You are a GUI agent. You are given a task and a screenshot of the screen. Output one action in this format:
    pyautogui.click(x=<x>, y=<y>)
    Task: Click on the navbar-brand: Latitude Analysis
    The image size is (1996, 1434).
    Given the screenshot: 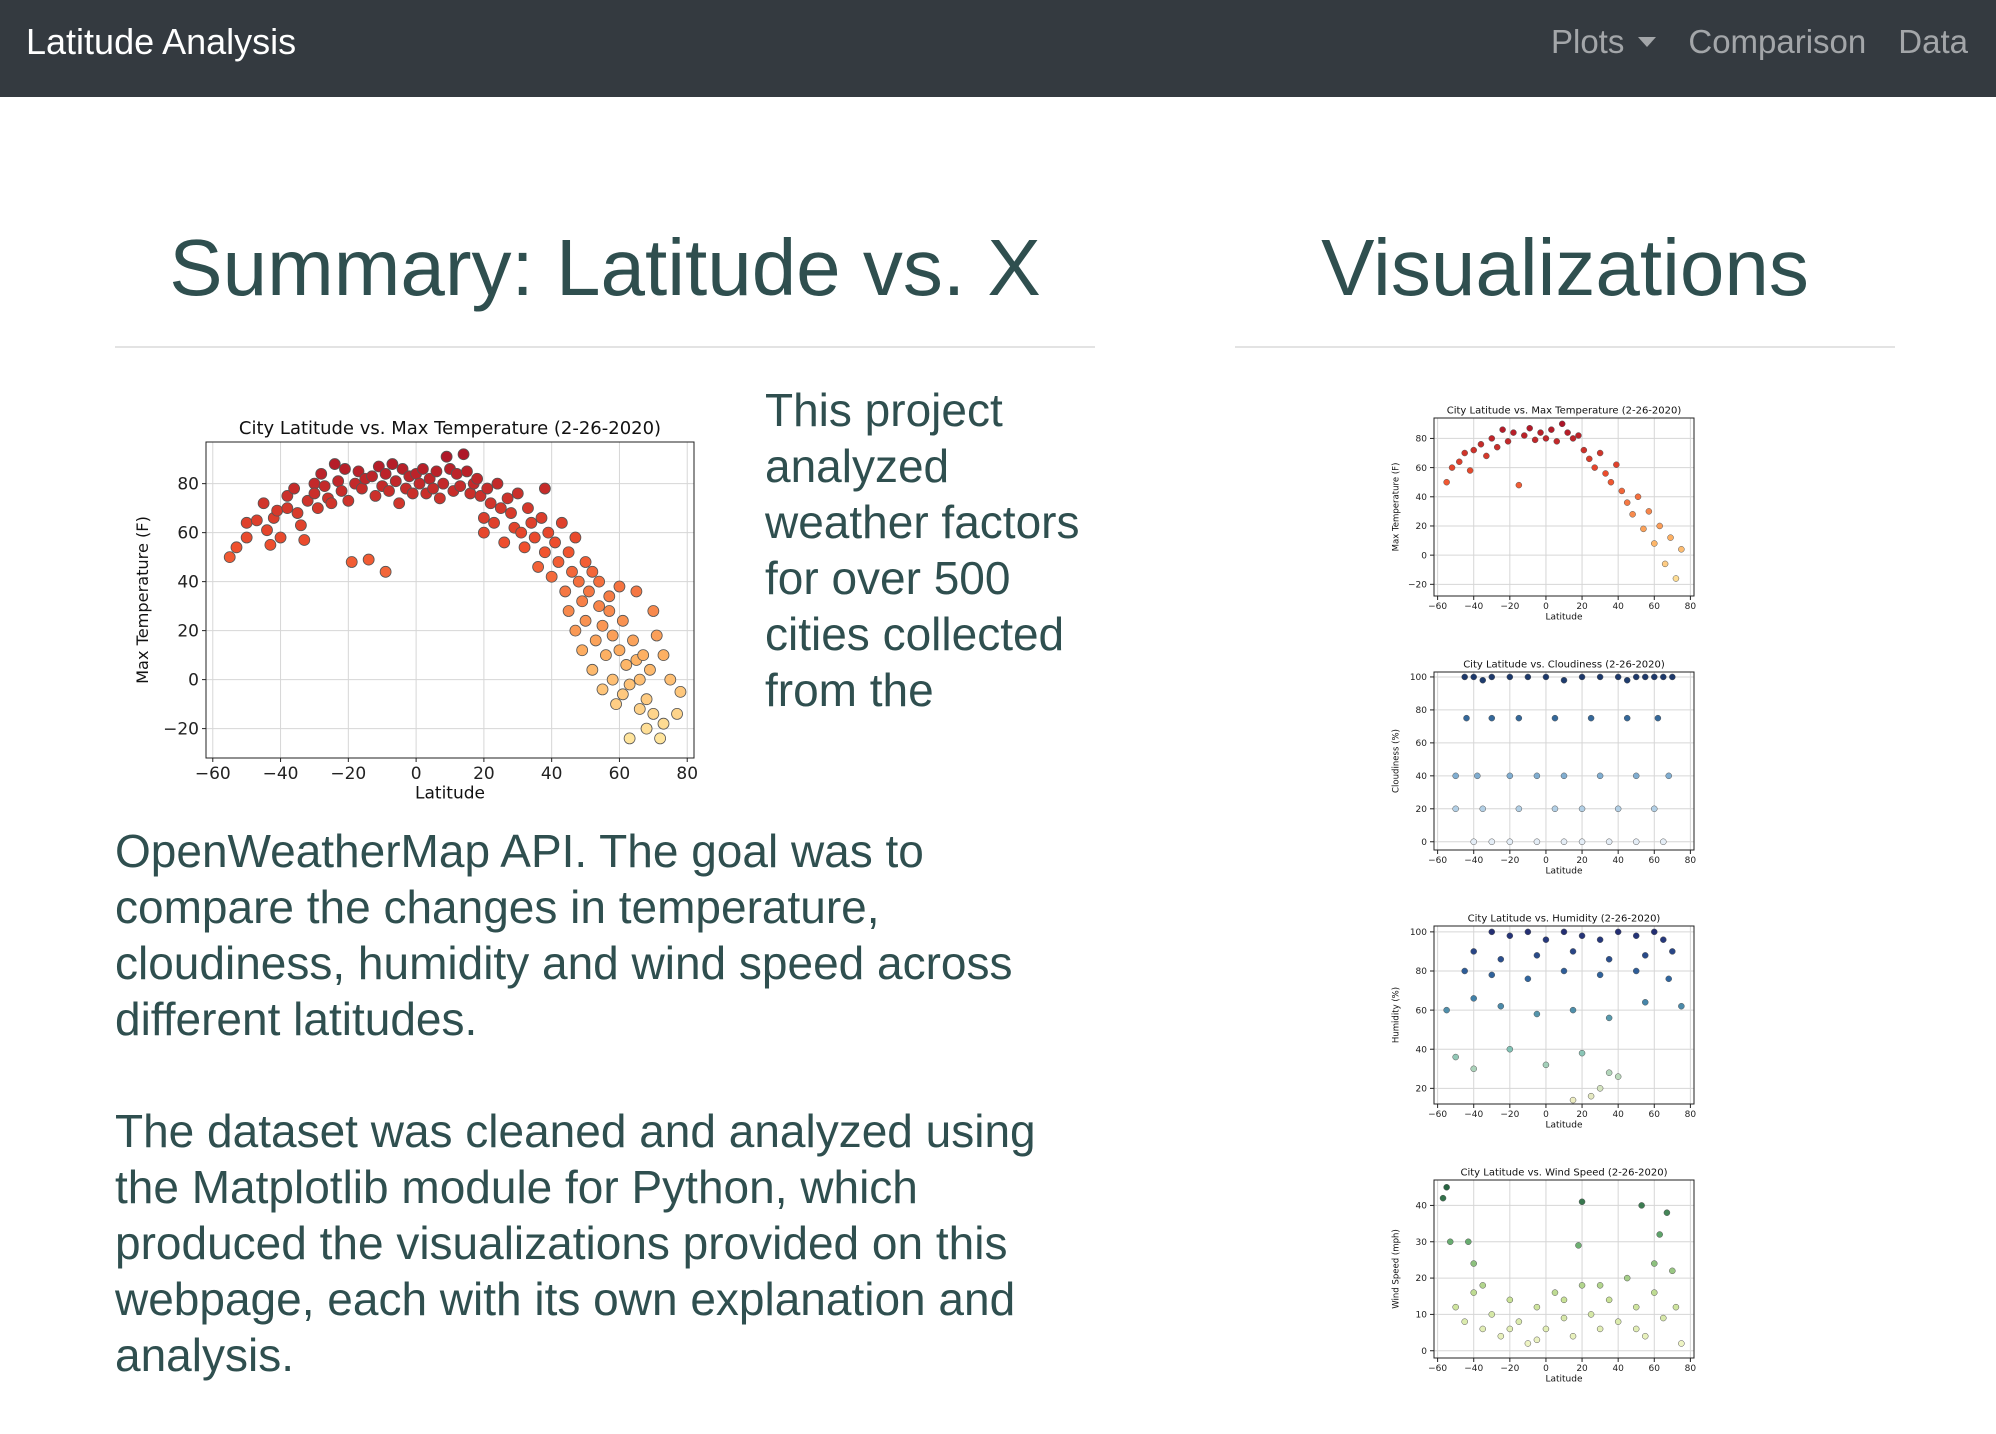 What is the action you would take?
    pyautogui.click(x=161, y=42)
    